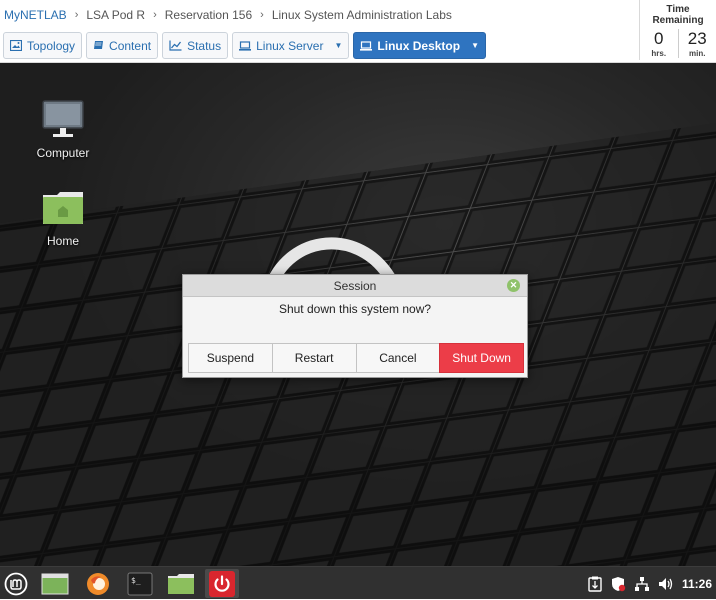  I want to click on folder-home-icon, so click(63, 208).